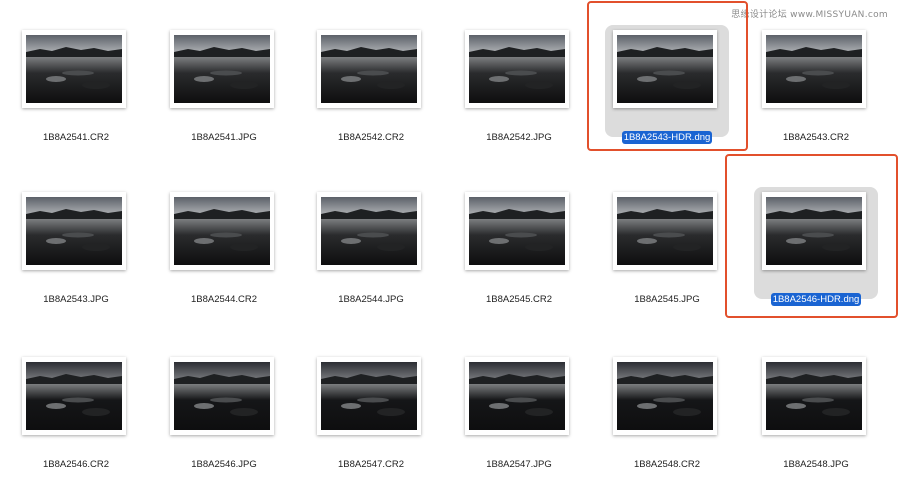 This screenshot has height=497, width=900. I want to click on file-name-text: 1B8A2545.CR2, so click(519, 299).